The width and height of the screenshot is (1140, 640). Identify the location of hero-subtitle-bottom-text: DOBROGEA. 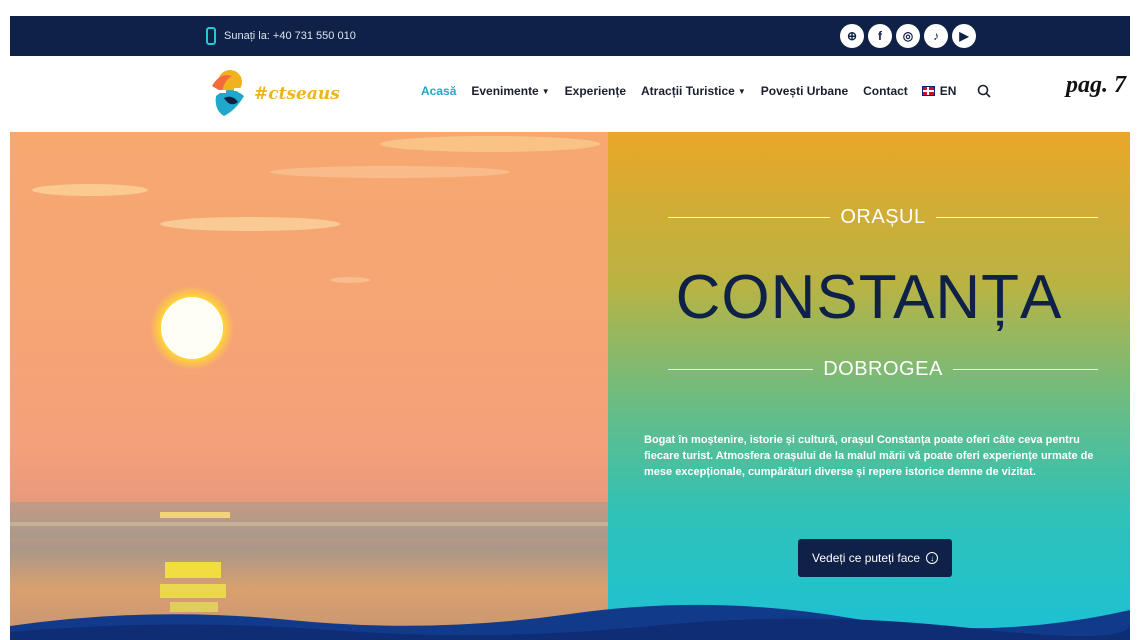
(883, 369).